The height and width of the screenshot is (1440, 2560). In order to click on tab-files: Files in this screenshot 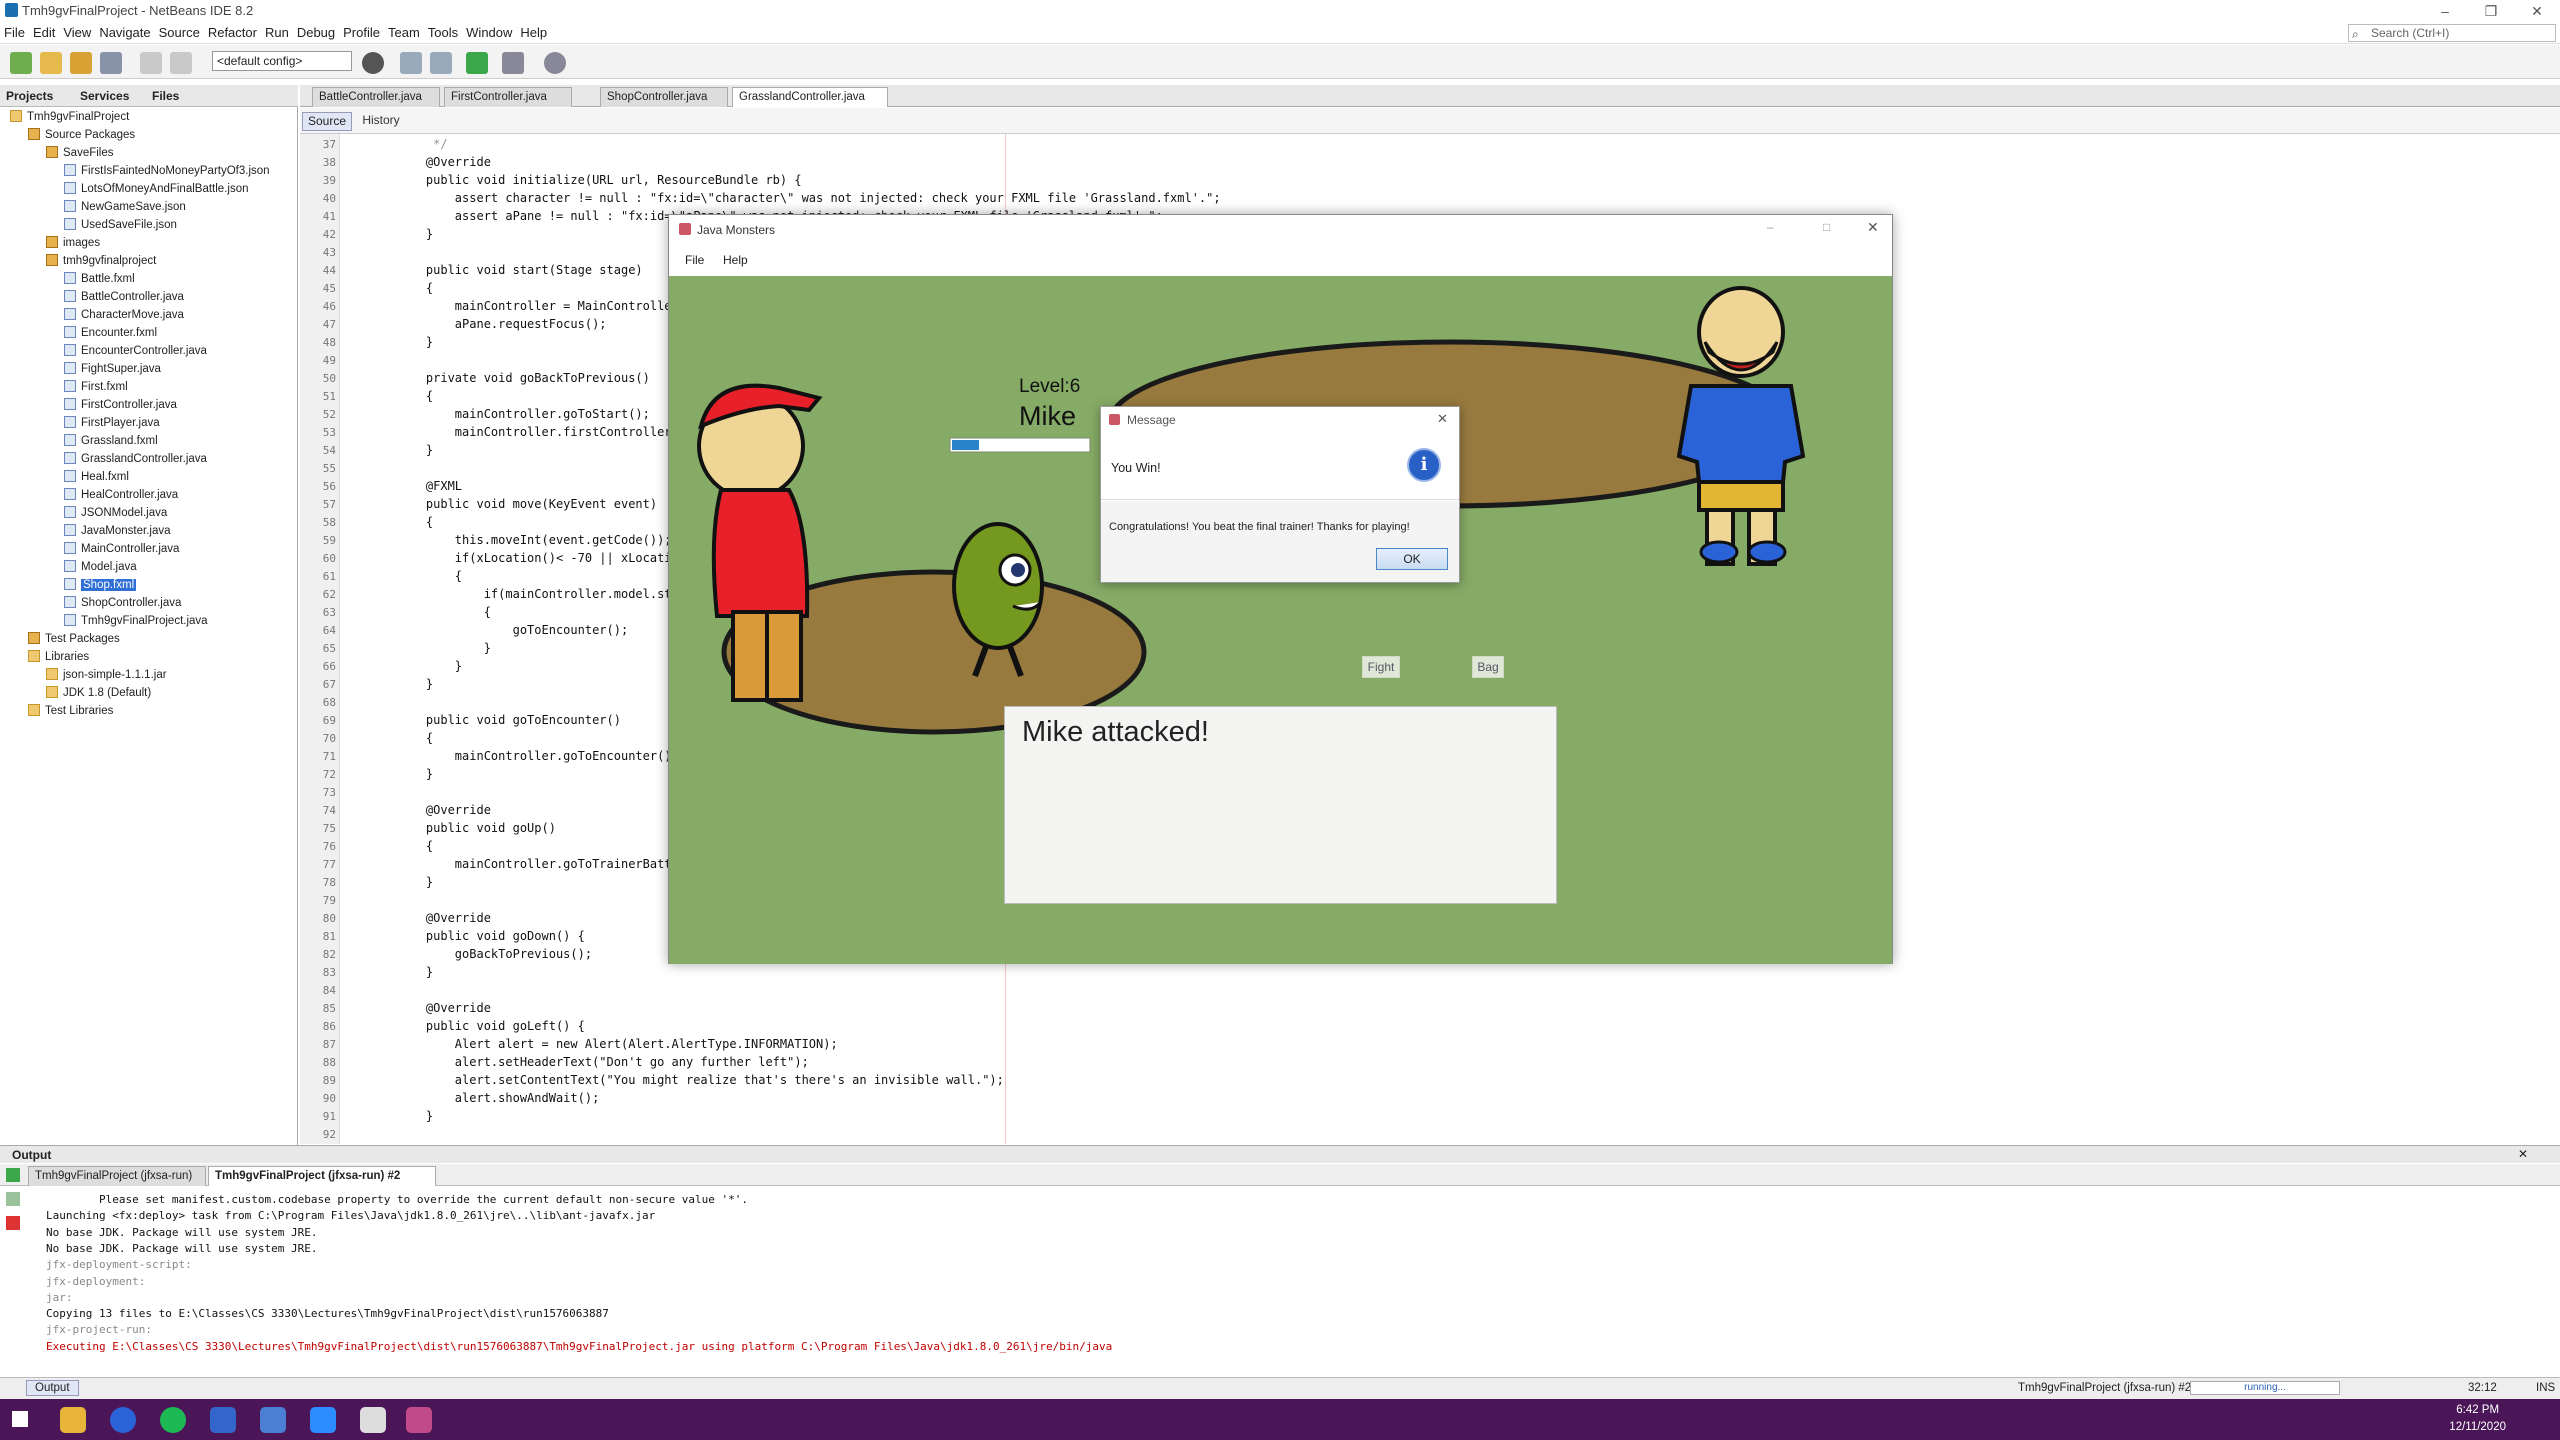, I will do `click(165, 96)`.